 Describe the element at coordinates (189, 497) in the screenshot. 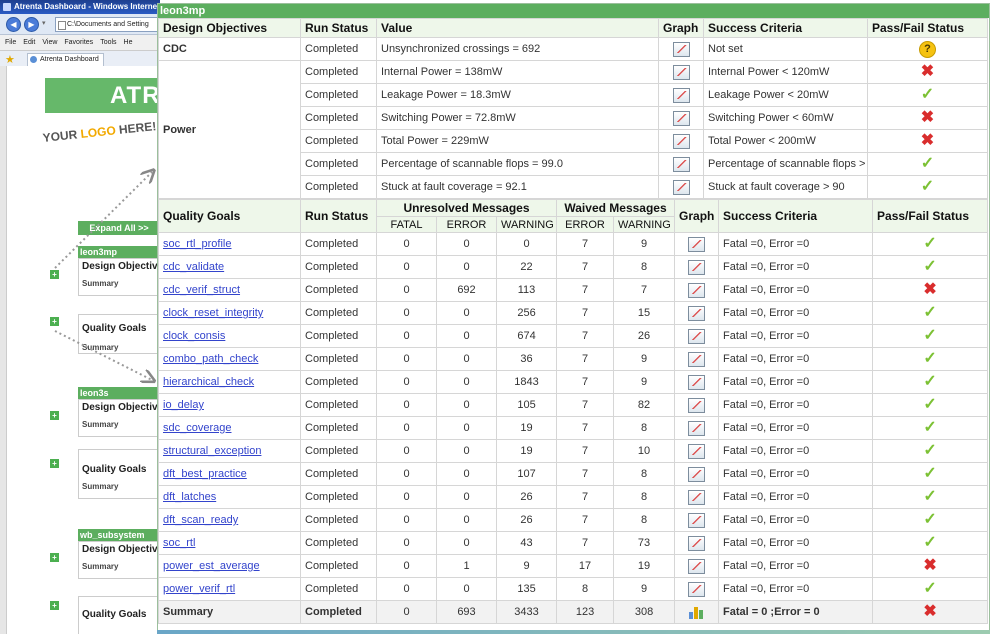

I see `goal-link: dft_latches` at that location.